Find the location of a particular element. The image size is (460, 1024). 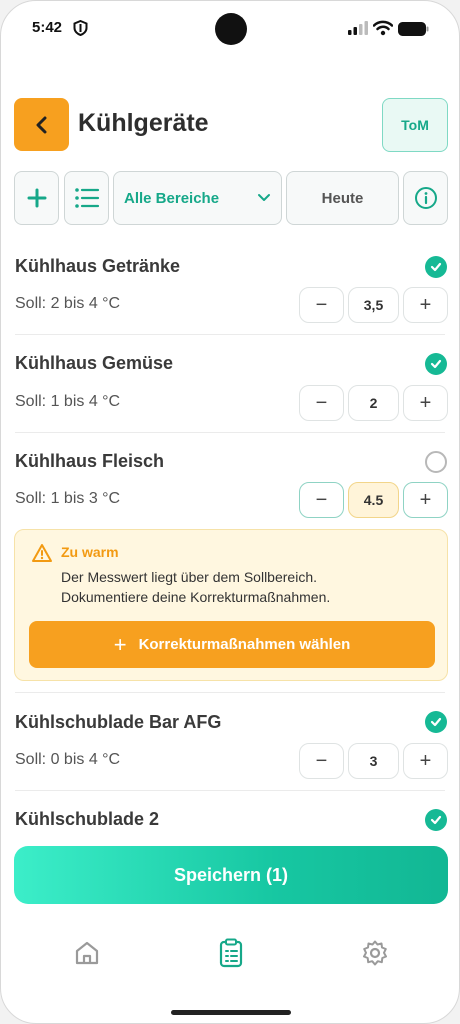

warning-triangle-icon is located at coordinates (42, 553).